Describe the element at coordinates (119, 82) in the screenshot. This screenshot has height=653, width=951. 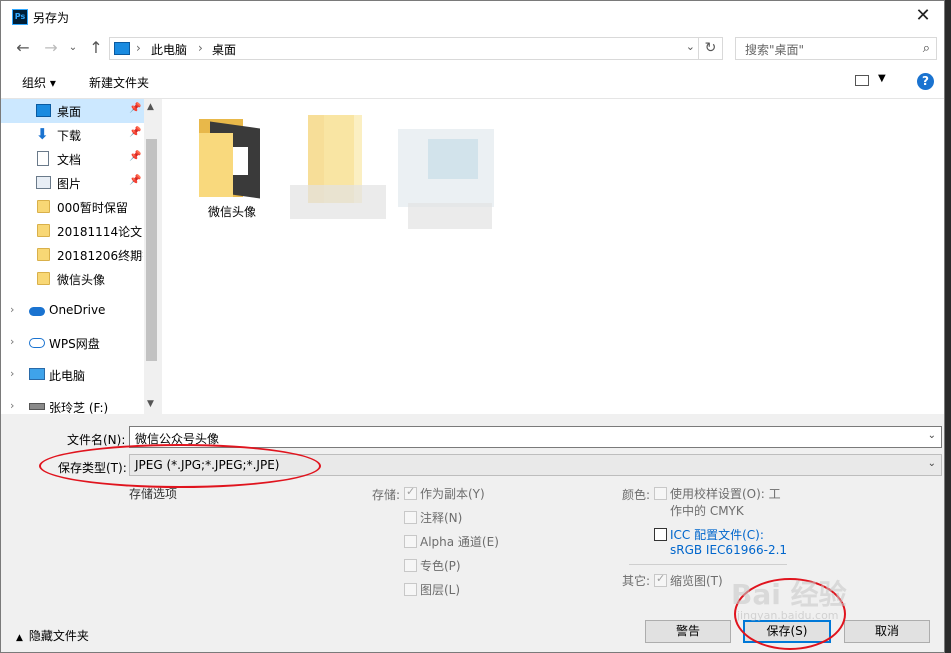
I see `new-folder-button: 新建文件夹` at that location.